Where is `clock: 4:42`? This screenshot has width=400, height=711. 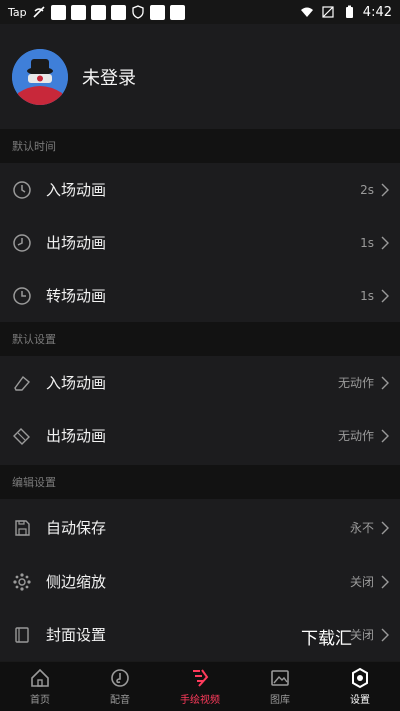 clock: 4:42 is located at coordinates (377, 12).